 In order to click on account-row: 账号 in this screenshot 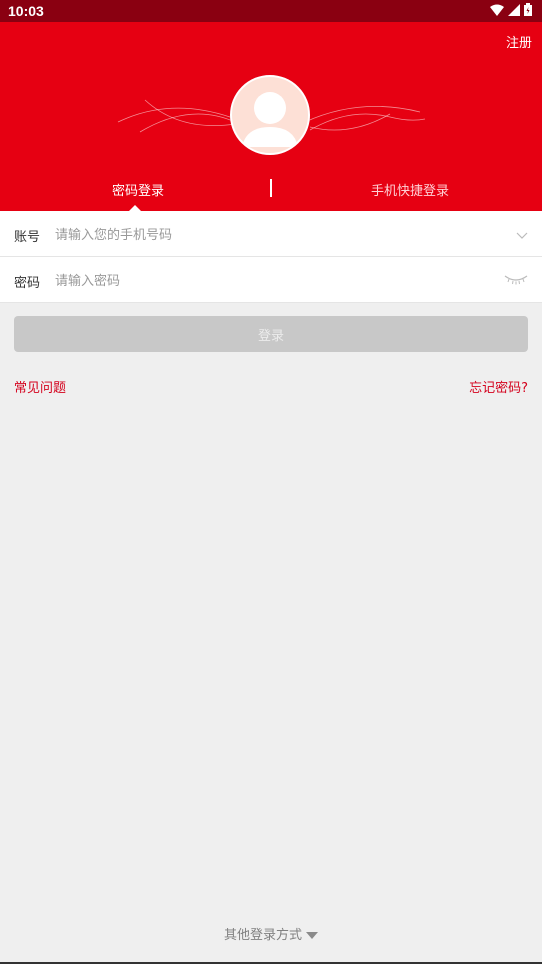, I will do `click(271, 234)`.